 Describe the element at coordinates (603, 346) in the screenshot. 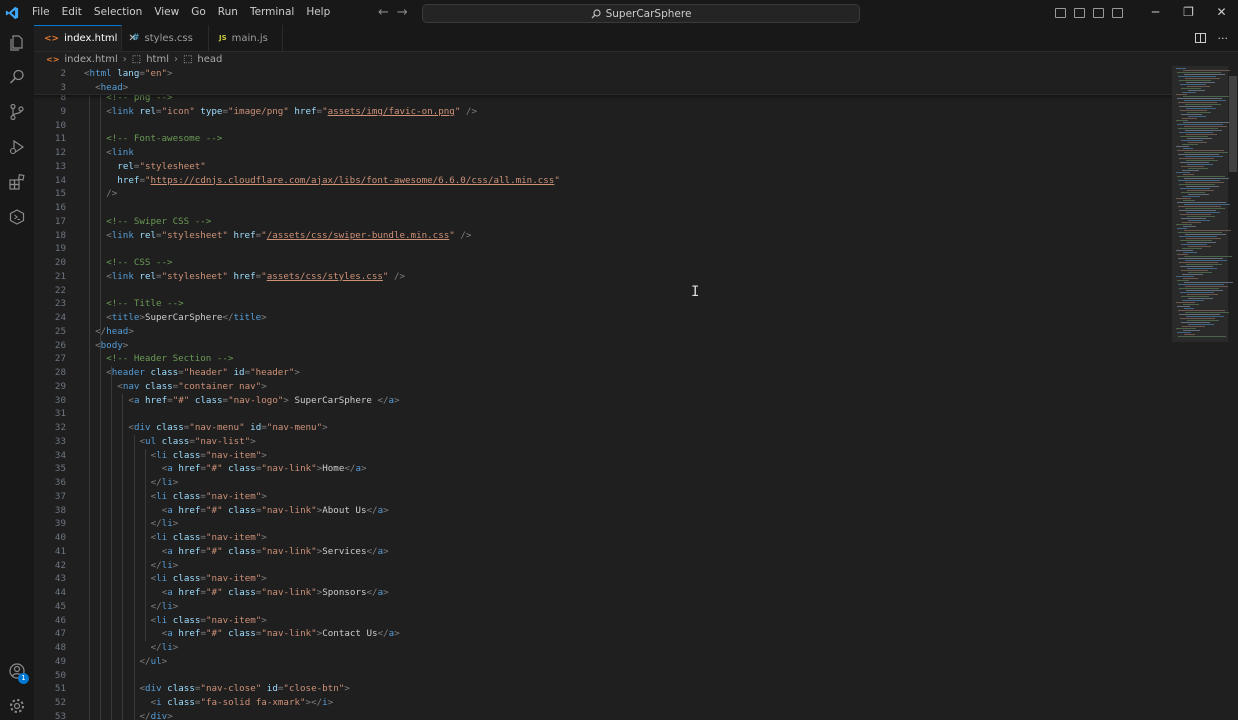

I see `code-line: 26 <body>` at that location.